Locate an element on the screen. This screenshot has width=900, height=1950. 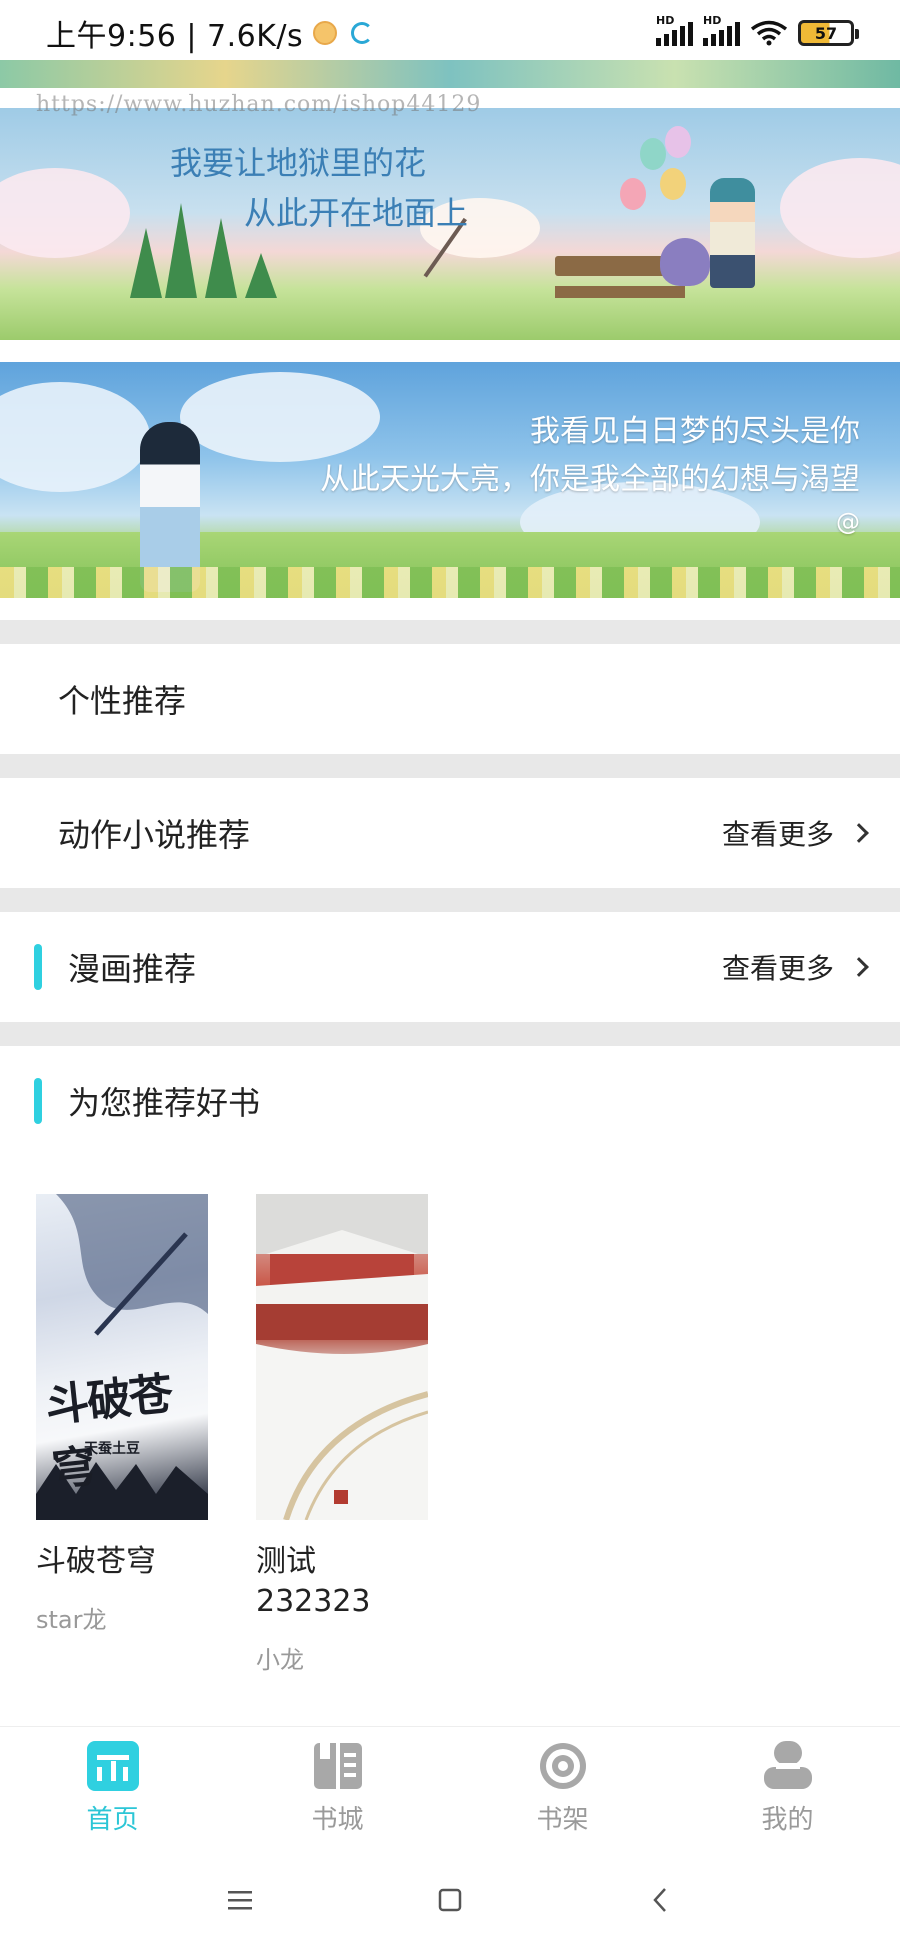
nav-bookshelf: 书架 is located at coordinates (562, 1788).